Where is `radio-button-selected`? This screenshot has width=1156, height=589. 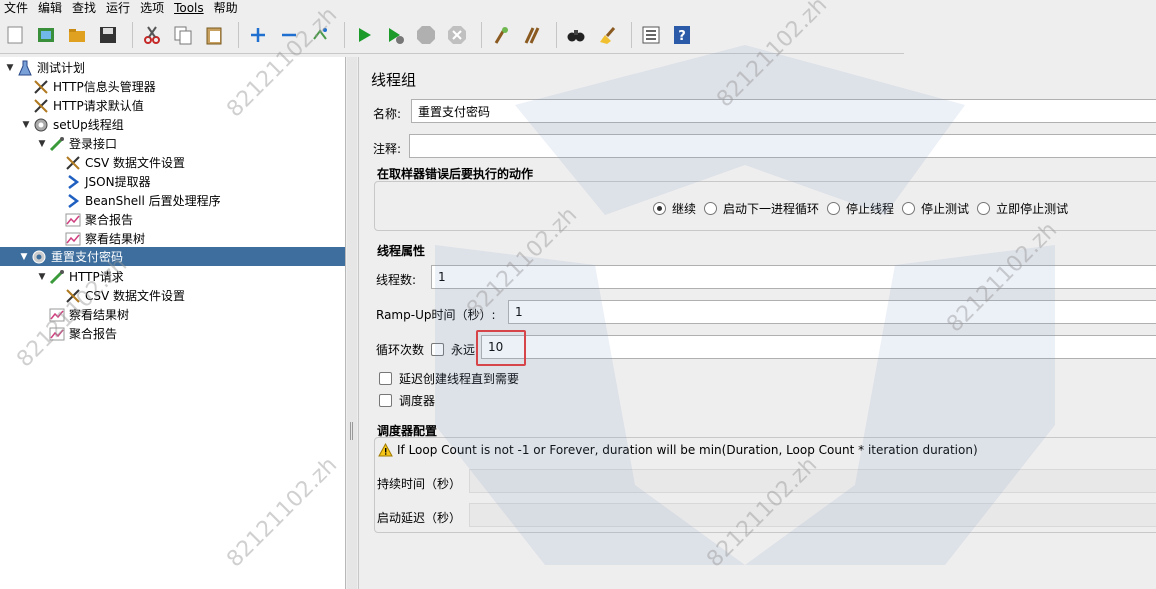 radio-button-selected is located at coordinates (659, 208).